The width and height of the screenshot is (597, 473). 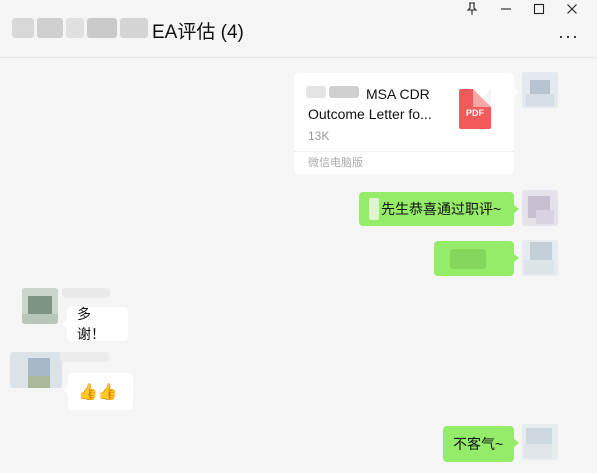 I want to click on message-text: 多谢！, so click(x=91, y=324).